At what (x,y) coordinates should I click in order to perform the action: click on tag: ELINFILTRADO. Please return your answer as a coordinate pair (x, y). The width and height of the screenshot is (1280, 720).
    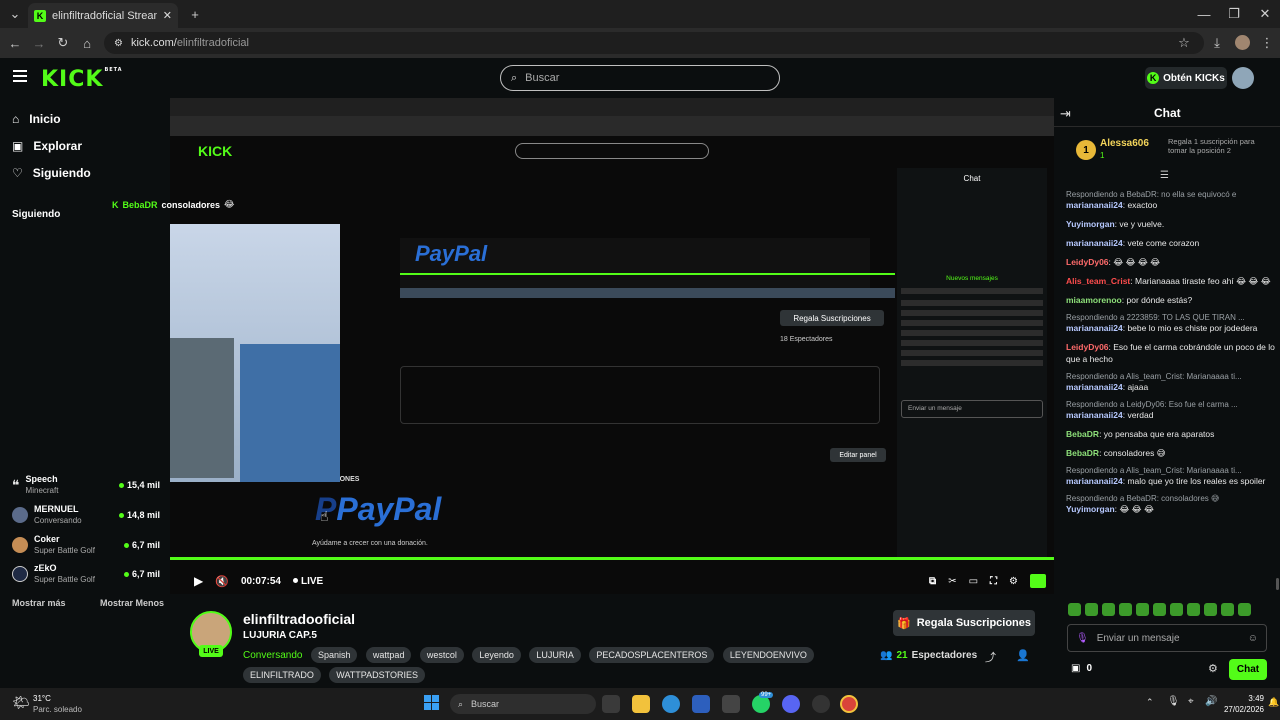
    Looking at the image, I should click on (282, 675).